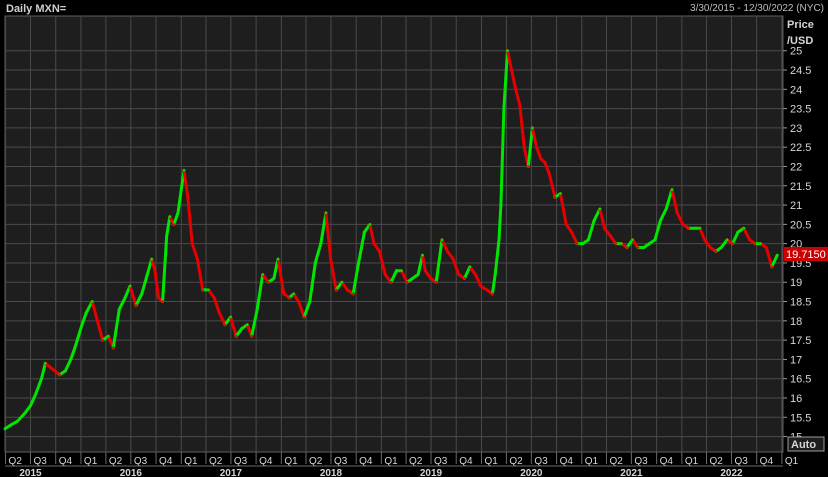 This screenshot has width=828, height=477. Describe the element at coordinates (796, 283) in the screenshot. I see `price-tick-label: 19` at that location.